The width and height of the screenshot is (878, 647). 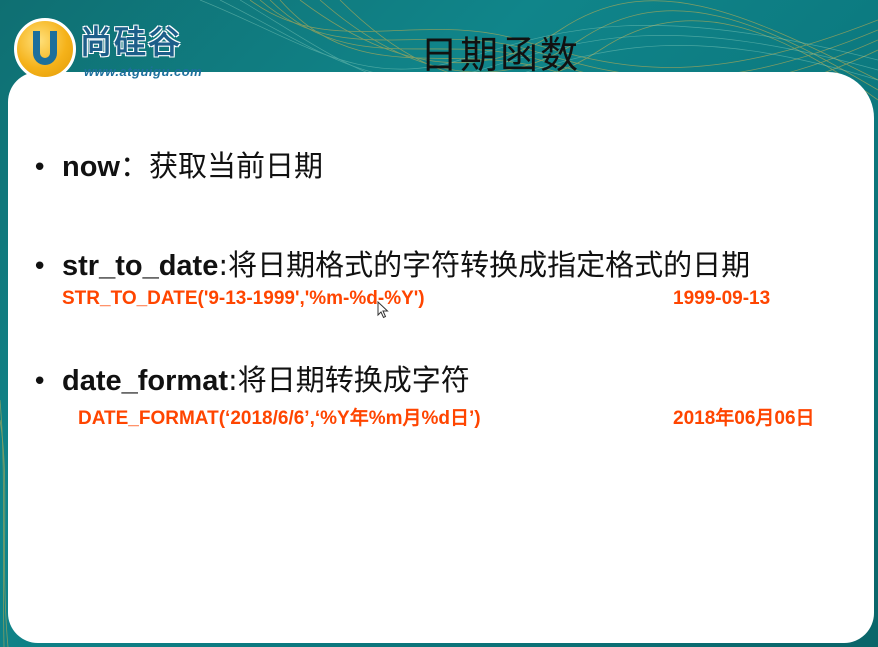 I want to click on example-result: 2018年06月06日, so click(x=744, y=418).